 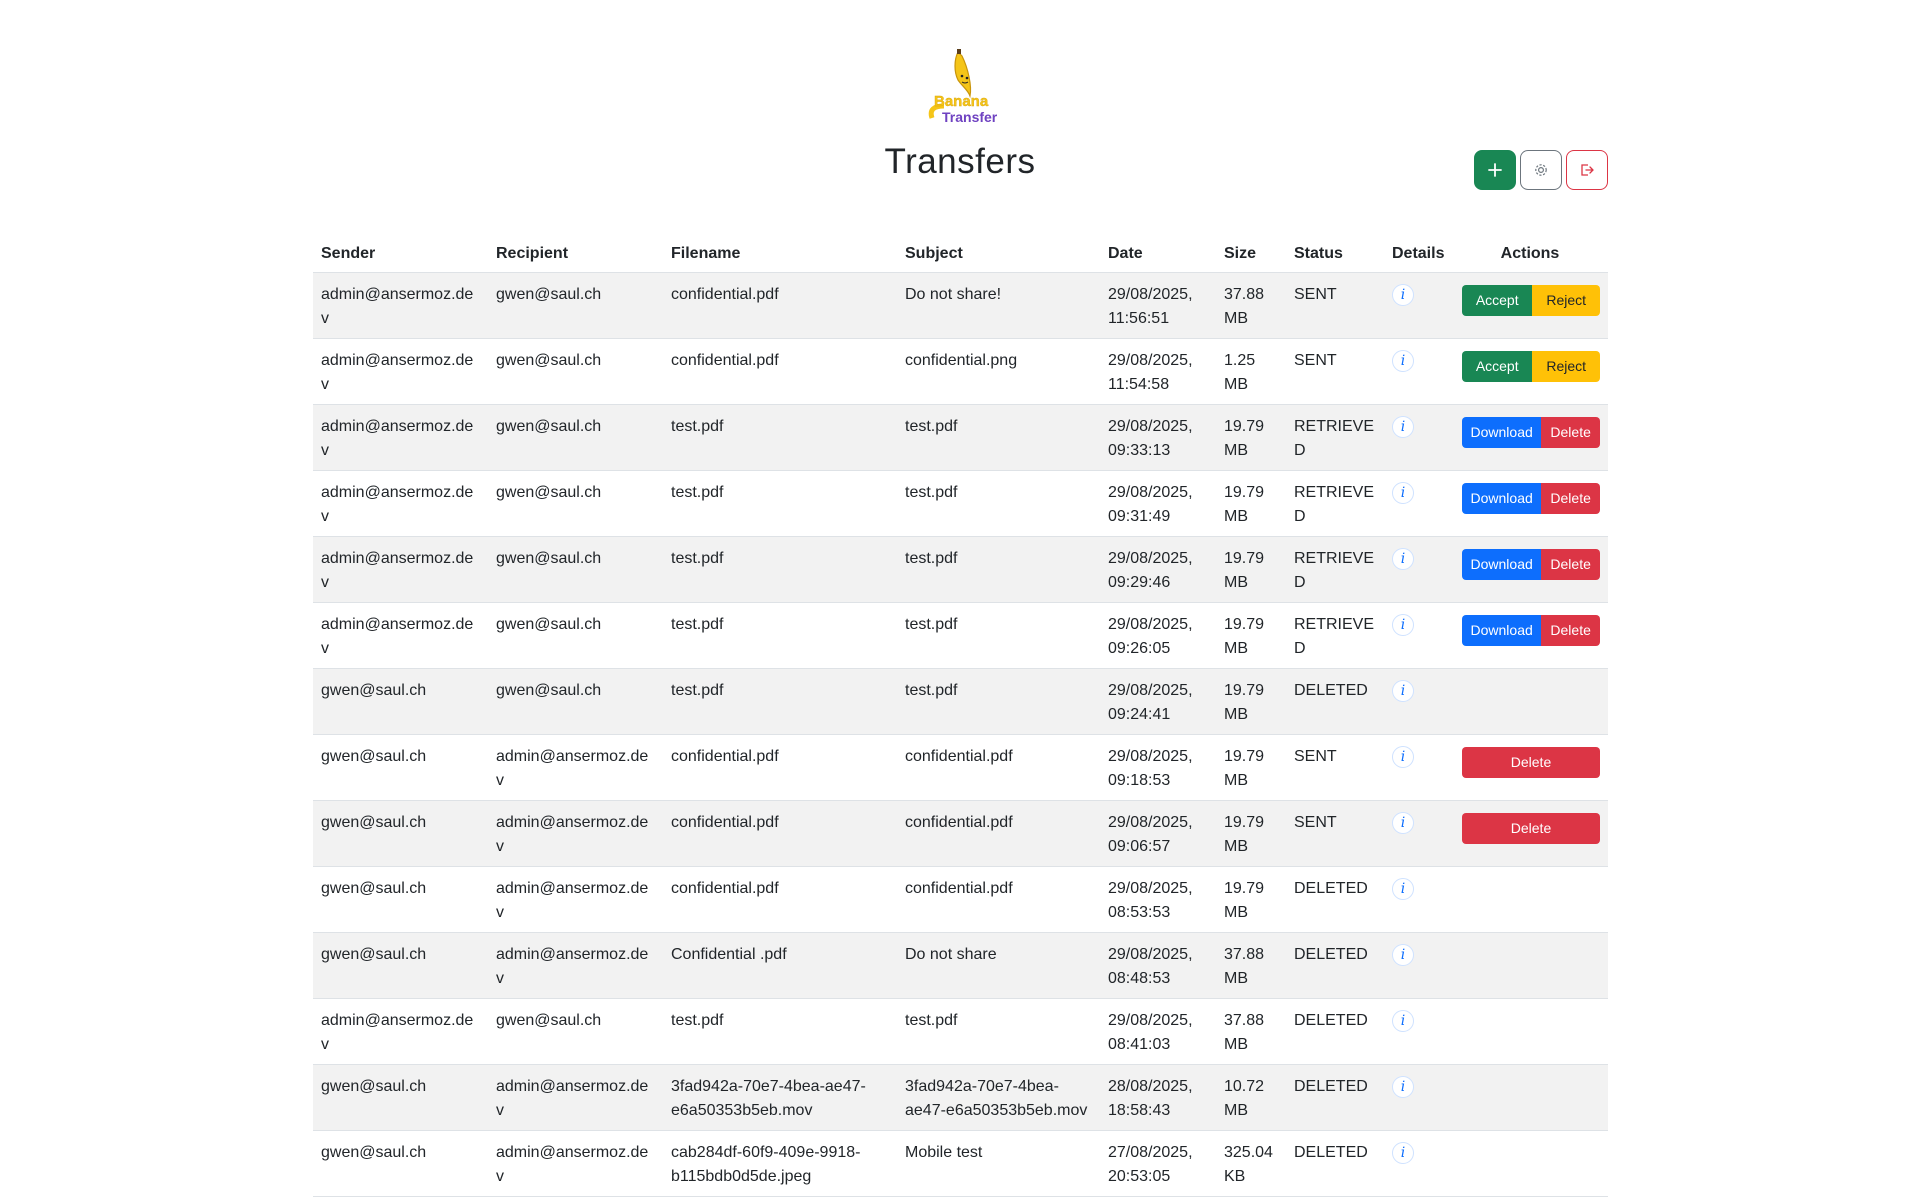 I want to click on cell-size: 325.04 KB, so click(x=1251, y=1163).